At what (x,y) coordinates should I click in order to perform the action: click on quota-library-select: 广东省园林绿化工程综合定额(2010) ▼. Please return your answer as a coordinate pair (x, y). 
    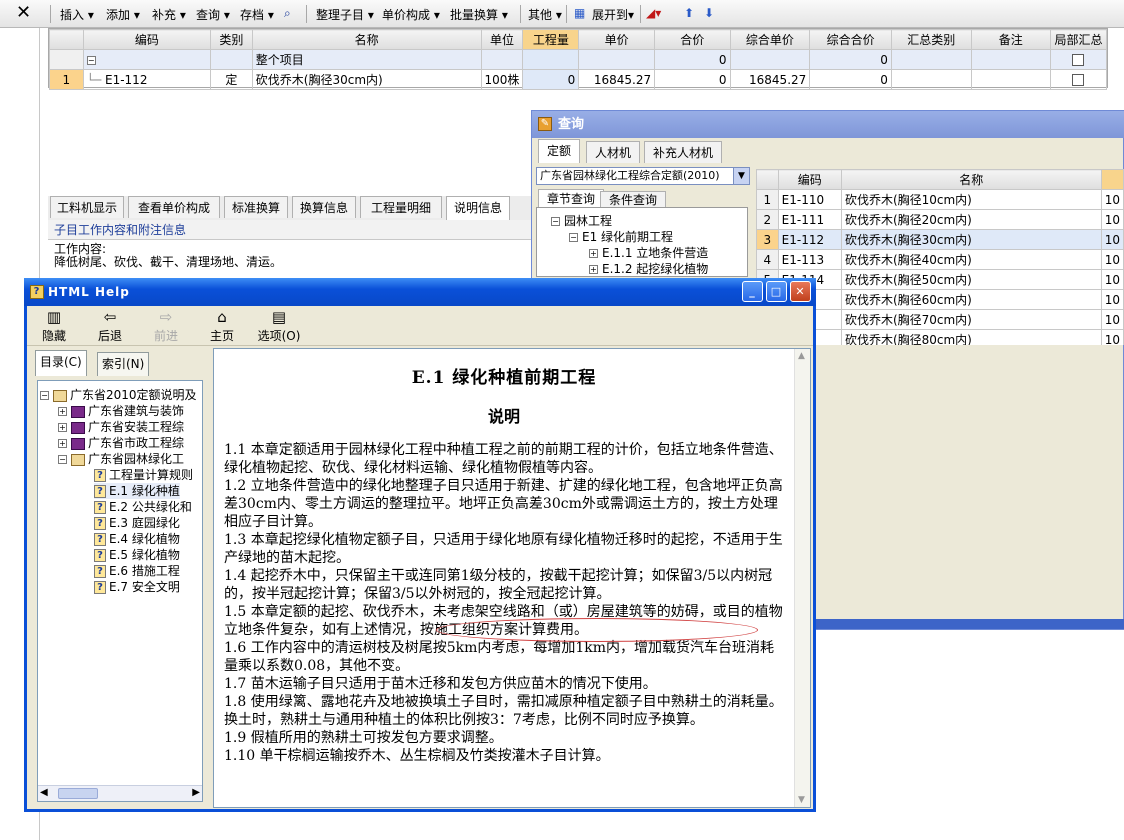
    Looking at the image, I should click on (643, 176).